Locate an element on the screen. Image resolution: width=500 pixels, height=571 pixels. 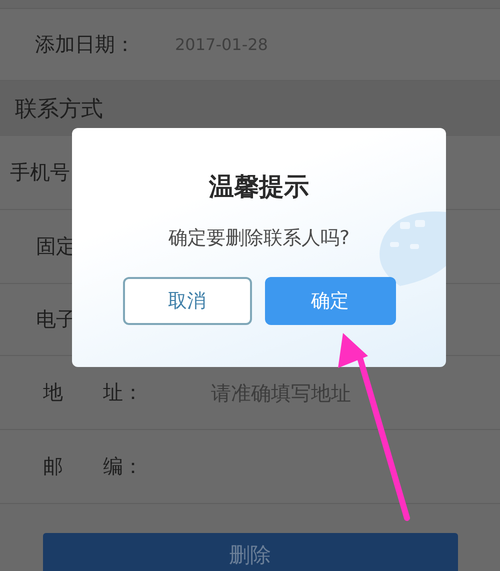
field-label: 电子 is located at coordinates (56, 319).